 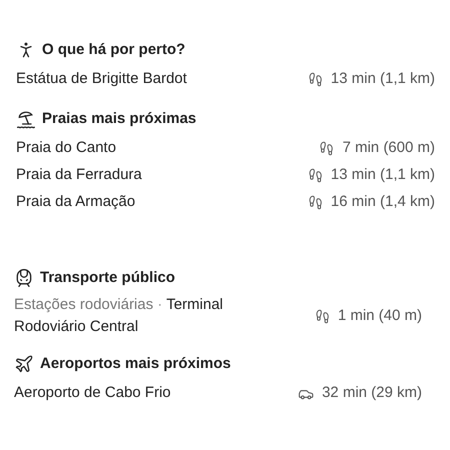 What do you see at coordinates (66, 148) in the screenshot?
I see `place-name: Praia do Canto` at bounding box center [66, 148].